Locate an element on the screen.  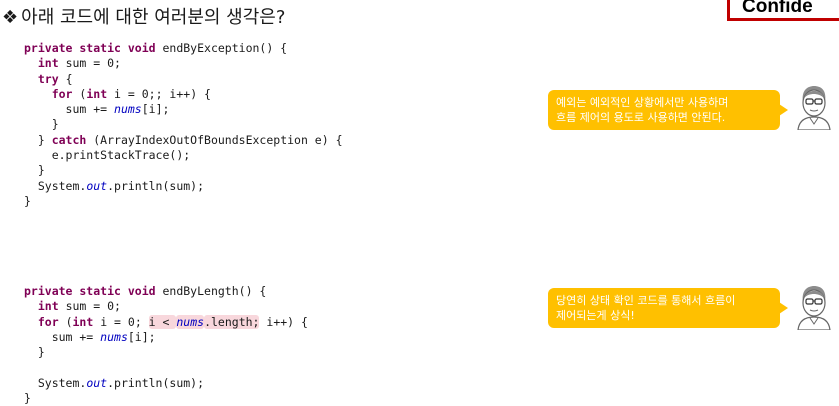
code-token: i = 0;; i++) { is located at coordinates (159, 93).